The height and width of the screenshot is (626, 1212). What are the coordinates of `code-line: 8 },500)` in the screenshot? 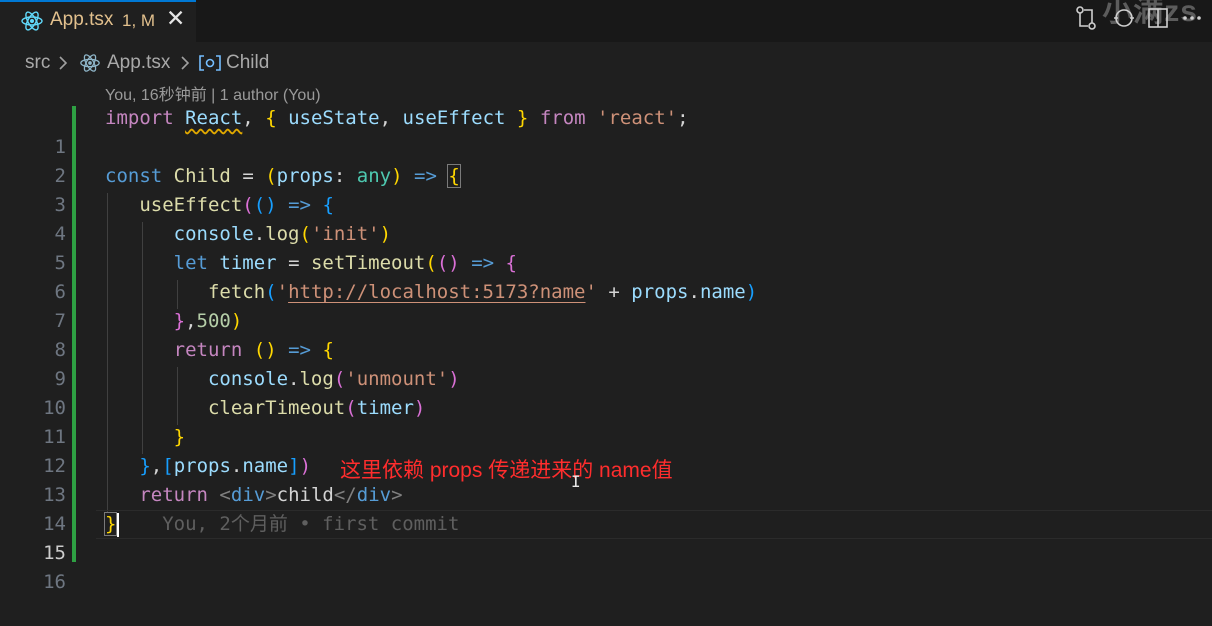 It's located at (606, 334).